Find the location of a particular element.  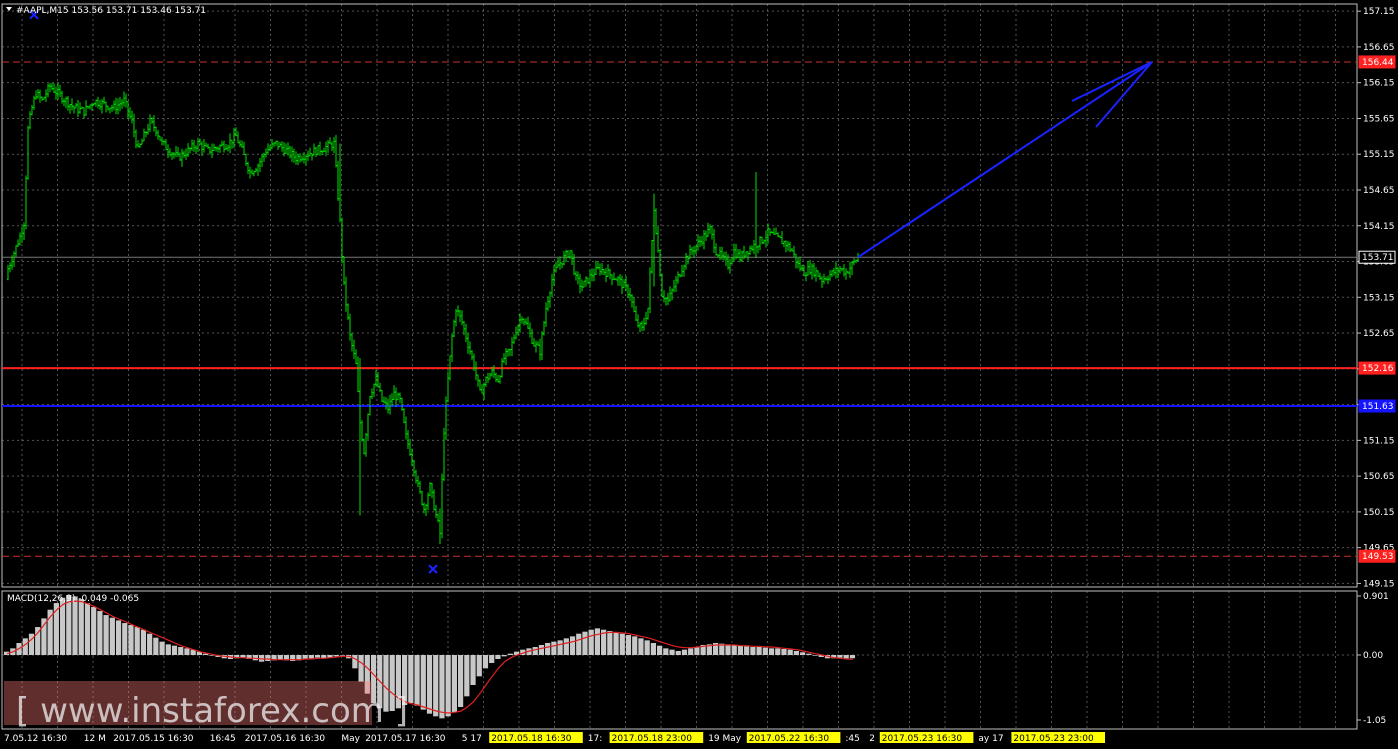

y-tick-label: 150.15 is located at coordinates (1379, 513).